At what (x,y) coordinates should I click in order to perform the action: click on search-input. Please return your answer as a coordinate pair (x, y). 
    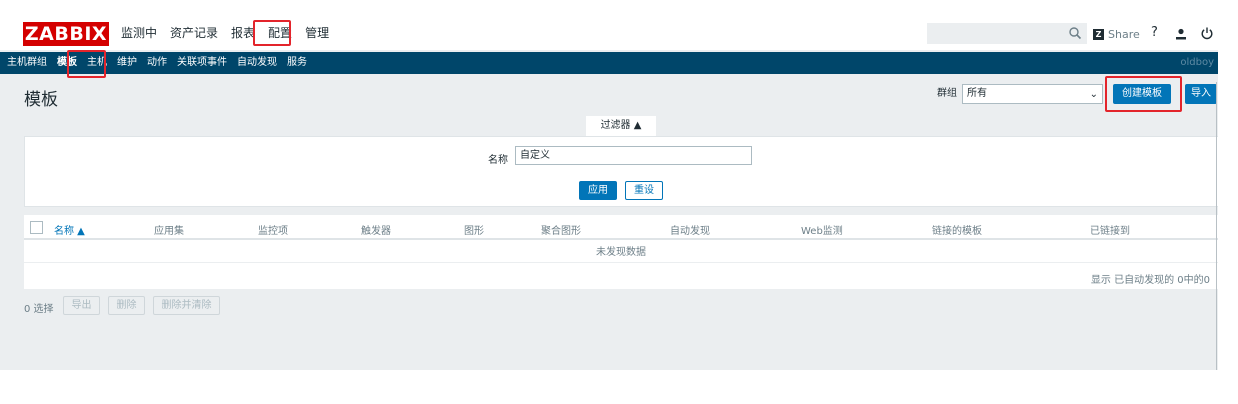
    Looking at the image, I should click on (1007, 33).